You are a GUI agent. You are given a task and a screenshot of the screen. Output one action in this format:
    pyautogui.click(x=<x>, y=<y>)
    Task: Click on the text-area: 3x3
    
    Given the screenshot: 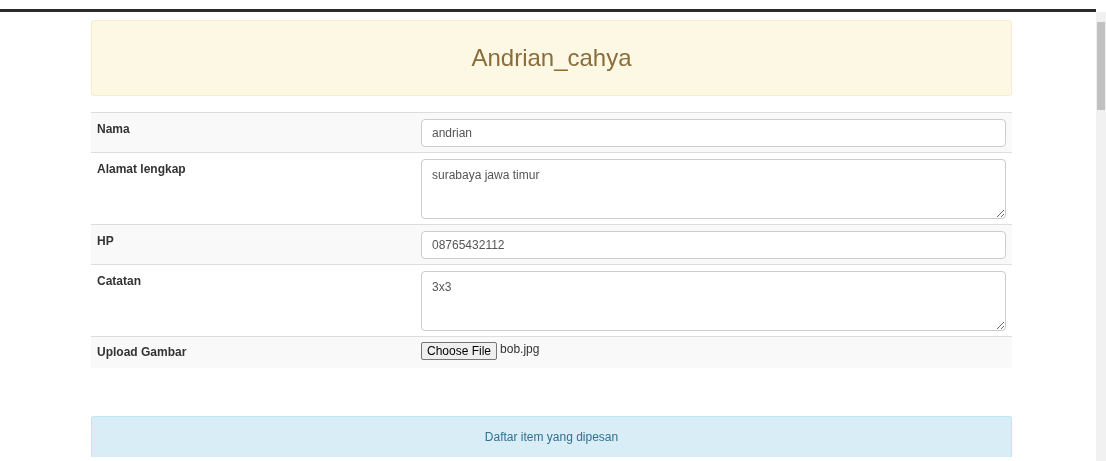 What is the action you would take?
    pyautogui.click(x=713, y=301)
    